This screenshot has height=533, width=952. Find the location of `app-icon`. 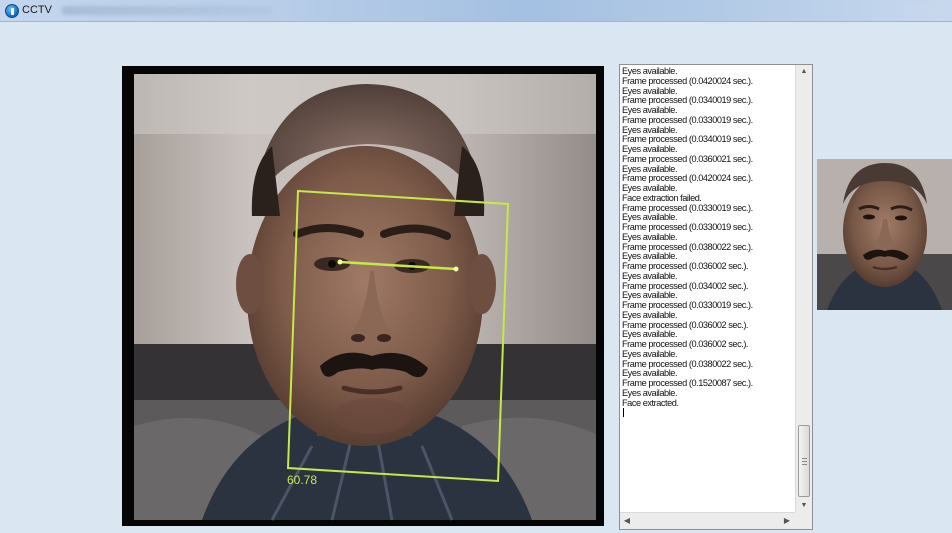

app-icon is located at coordinates (12, 11).